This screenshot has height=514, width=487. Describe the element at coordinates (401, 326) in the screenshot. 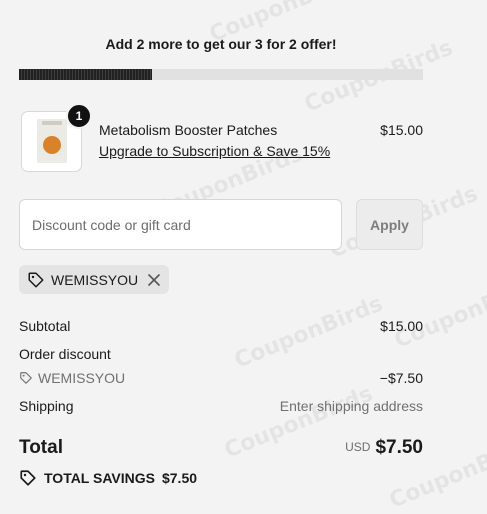

I see `subtotal-value: $15.00` at that location.